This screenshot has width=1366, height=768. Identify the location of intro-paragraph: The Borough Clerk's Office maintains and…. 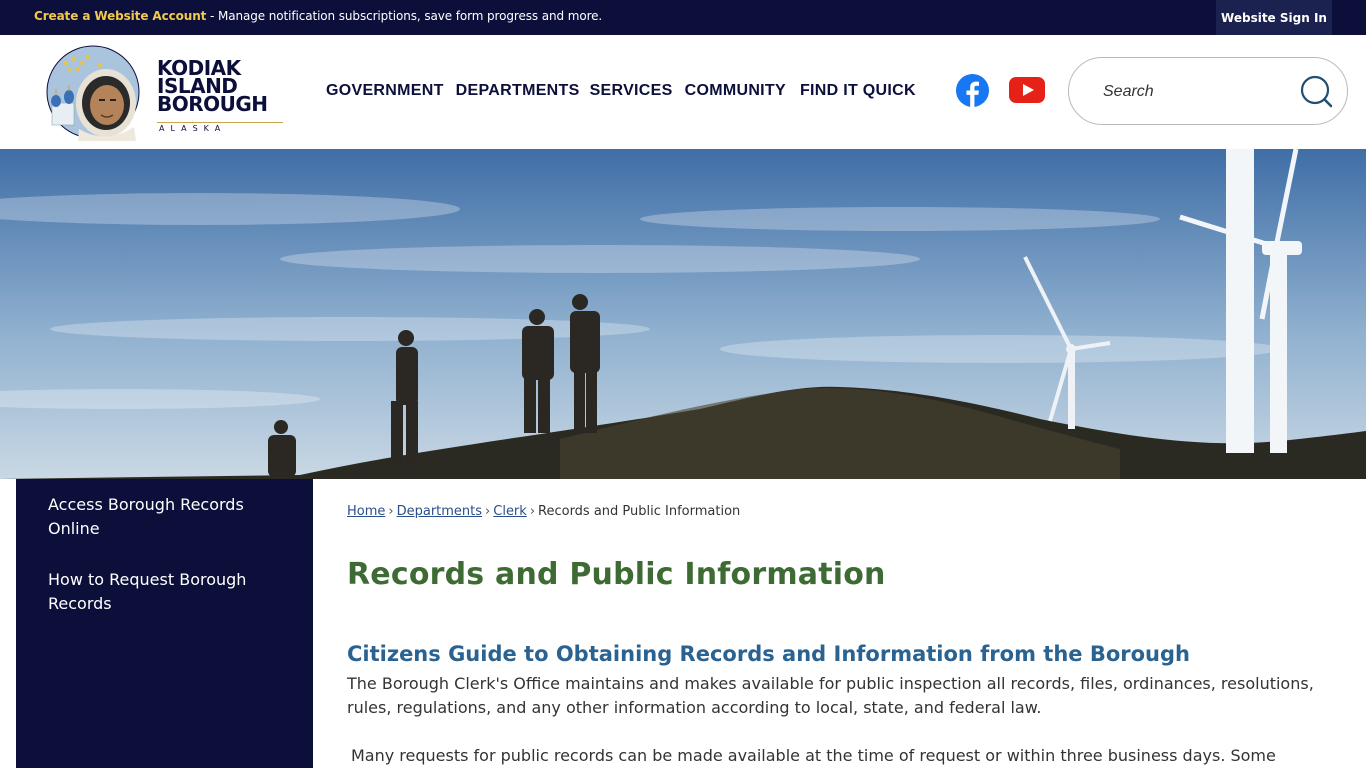
(830, 695).